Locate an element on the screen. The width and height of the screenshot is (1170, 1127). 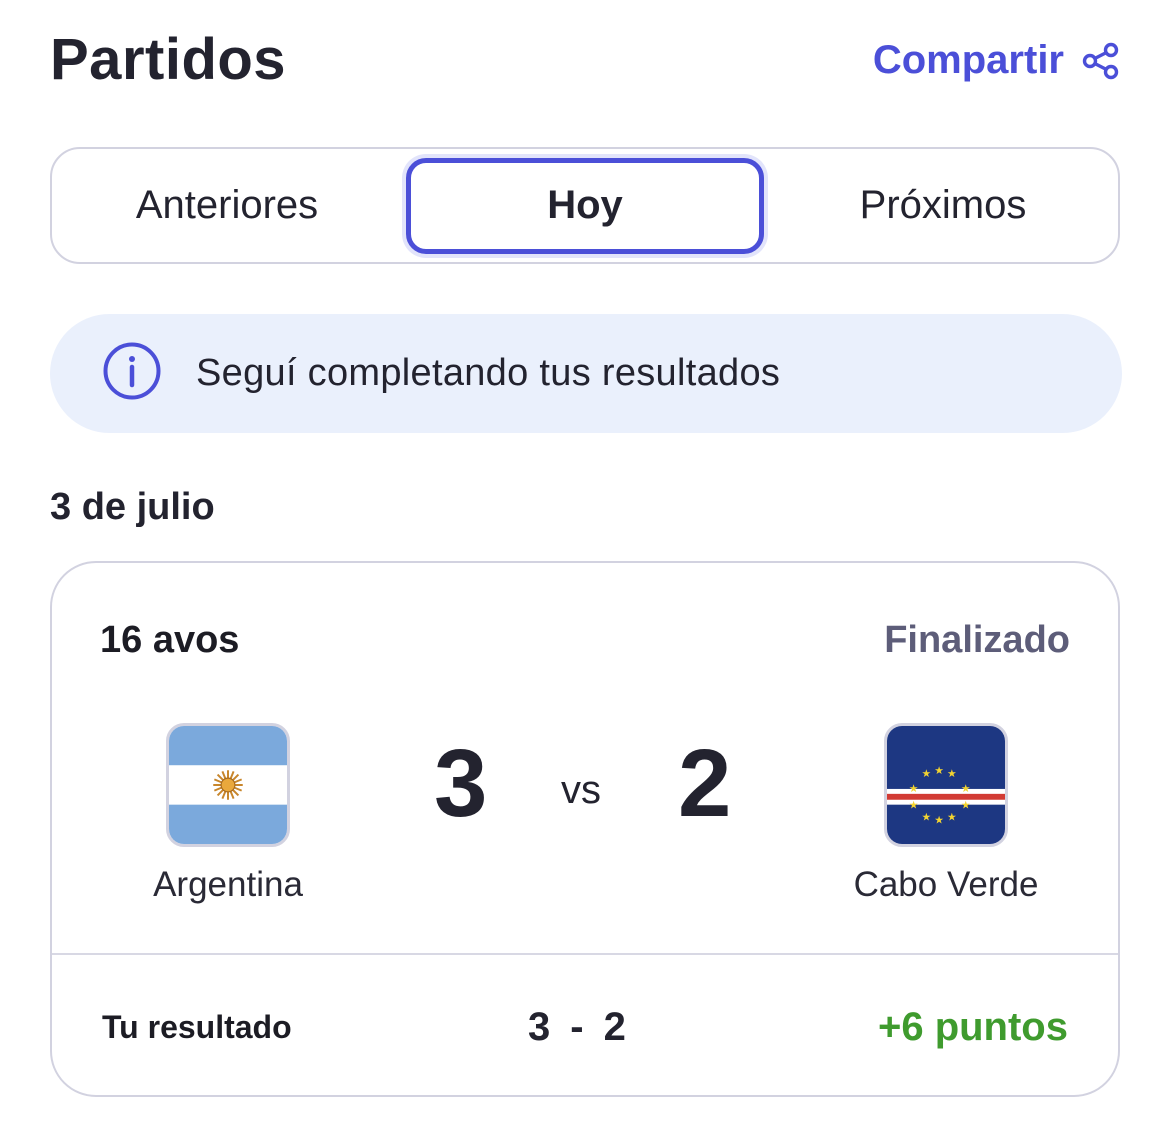
match-round: 16 avos is located at coordinates (170, 640).